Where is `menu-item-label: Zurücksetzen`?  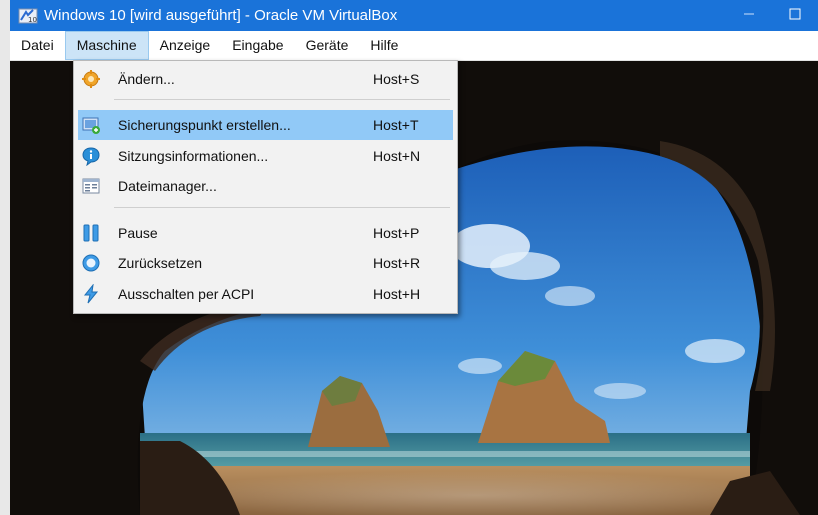 menu-item-label: Zurücksetzen is located at coordinates (160, 263).